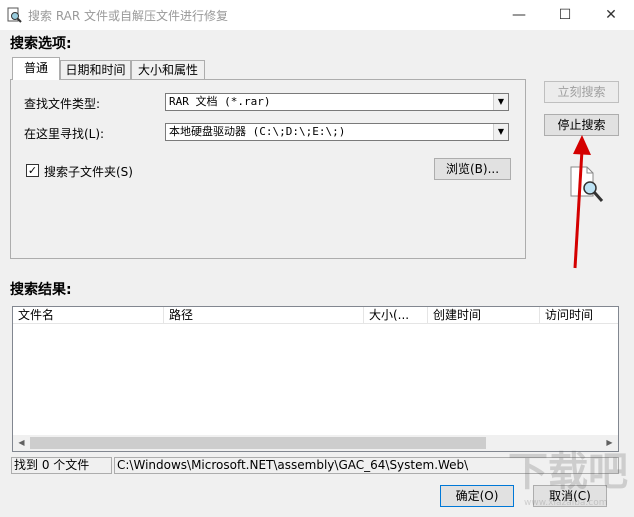  Describe the element at coordinates (21, 443) in the screenshot. I see `scroll-left-icon: ◀` at that location.